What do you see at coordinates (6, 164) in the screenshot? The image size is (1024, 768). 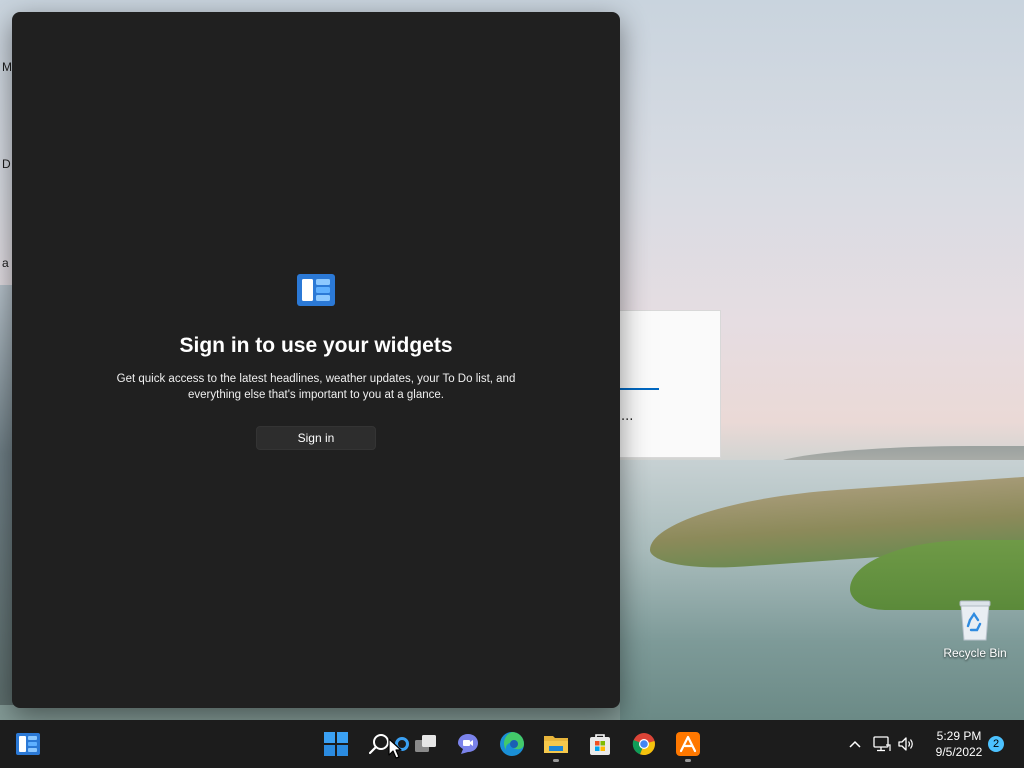 I see `desktop-icon-label-partial: D` at bounding box center [6, 164].